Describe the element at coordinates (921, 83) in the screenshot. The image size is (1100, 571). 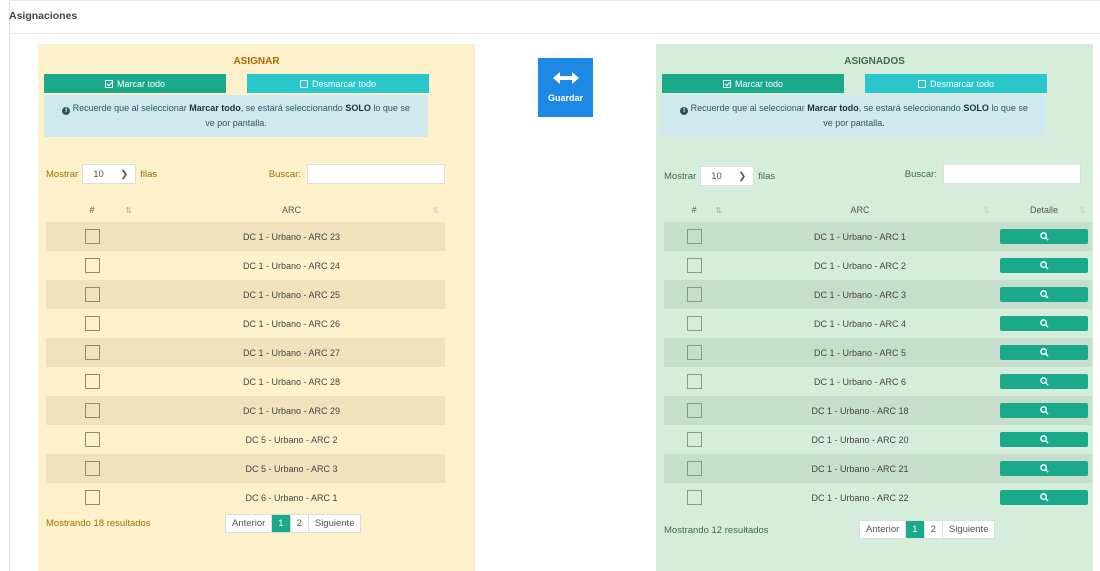
I see `empty-square-icon` at that location.